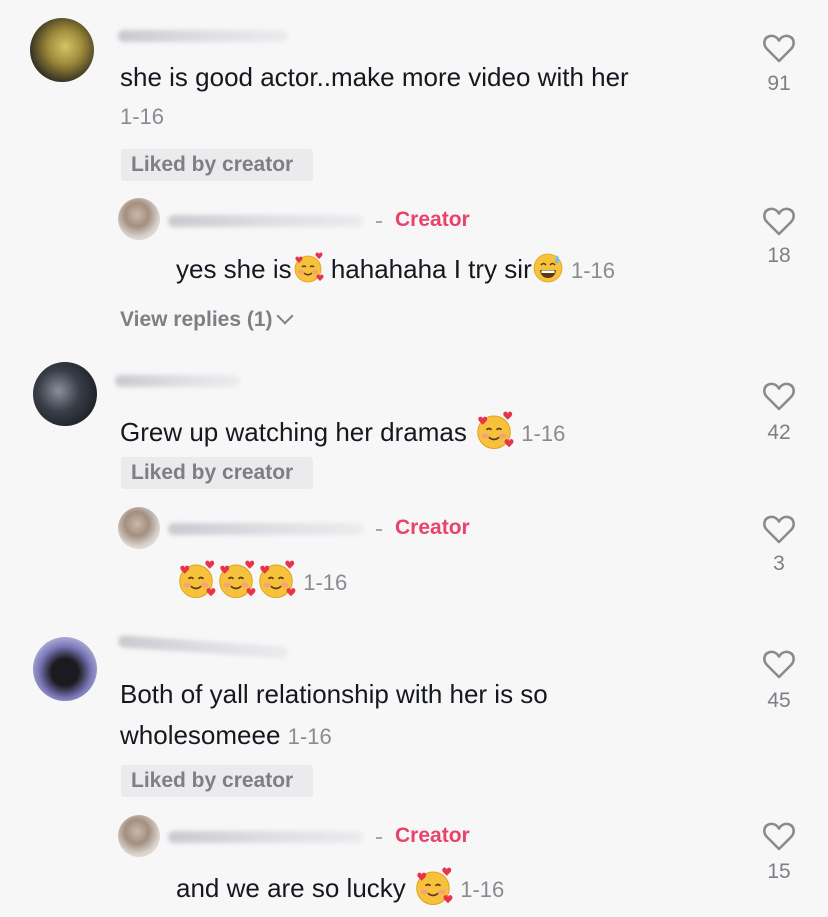  Describe the element at coordinates (396, 268) in the screenshot. I see `reply-text: yes she is hahahaha I try sir 1-16` at that location.